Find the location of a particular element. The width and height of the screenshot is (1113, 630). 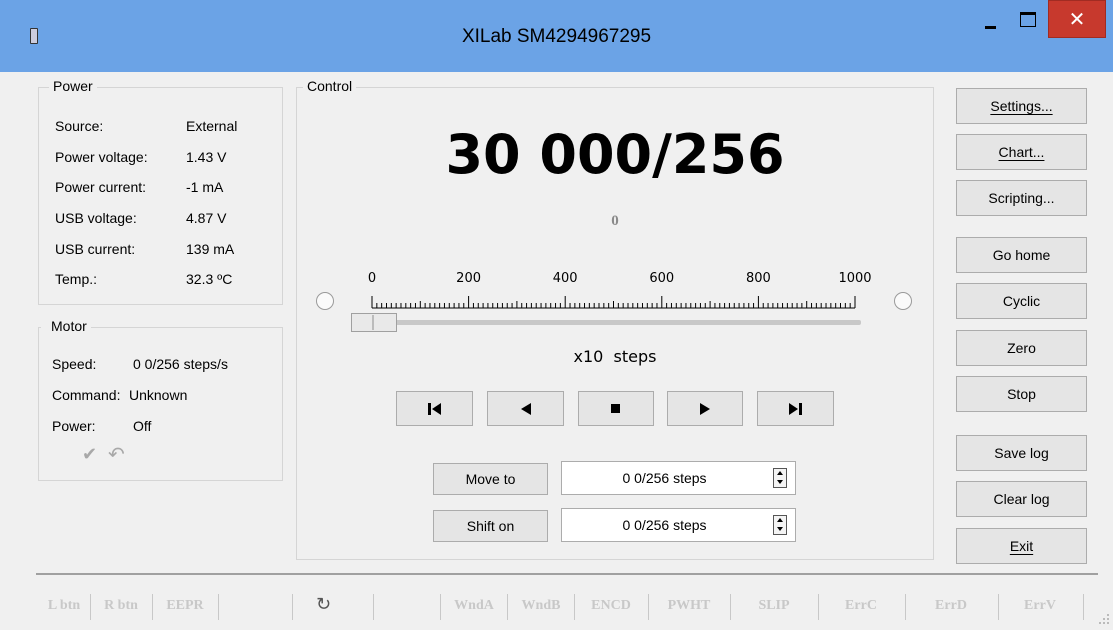

motor-speed-value: 0 0/256 steps/s is located at coordinates (180, 364).